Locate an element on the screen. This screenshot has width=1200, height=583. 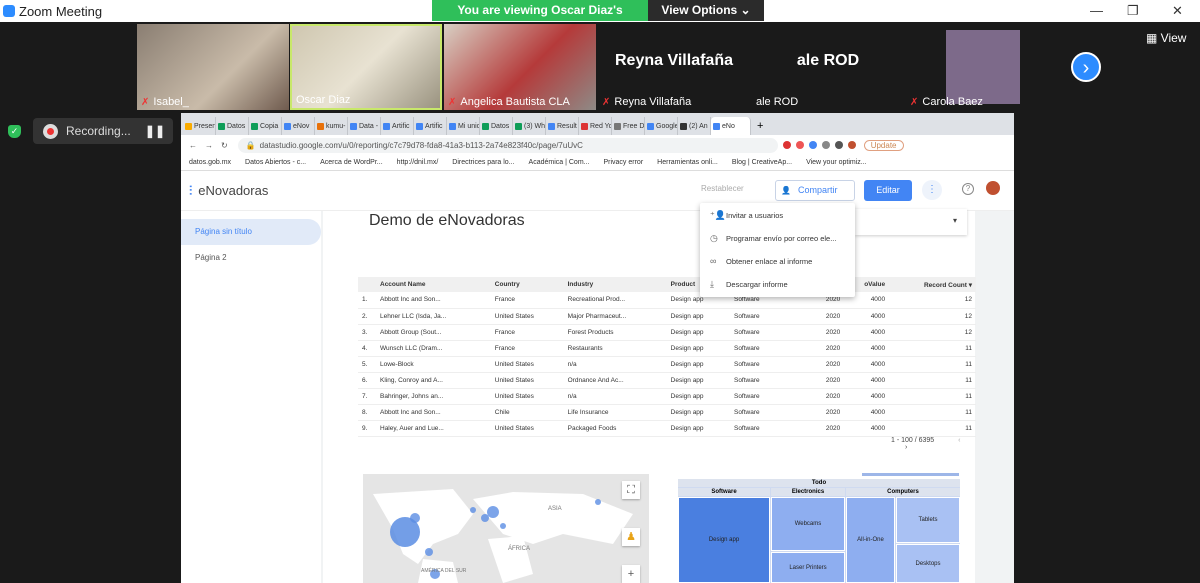
geo-map: ASIA ÁFRICA AMÉRICA DEL SUR ⛶ ♟ + is located at coordinates (506, 528).